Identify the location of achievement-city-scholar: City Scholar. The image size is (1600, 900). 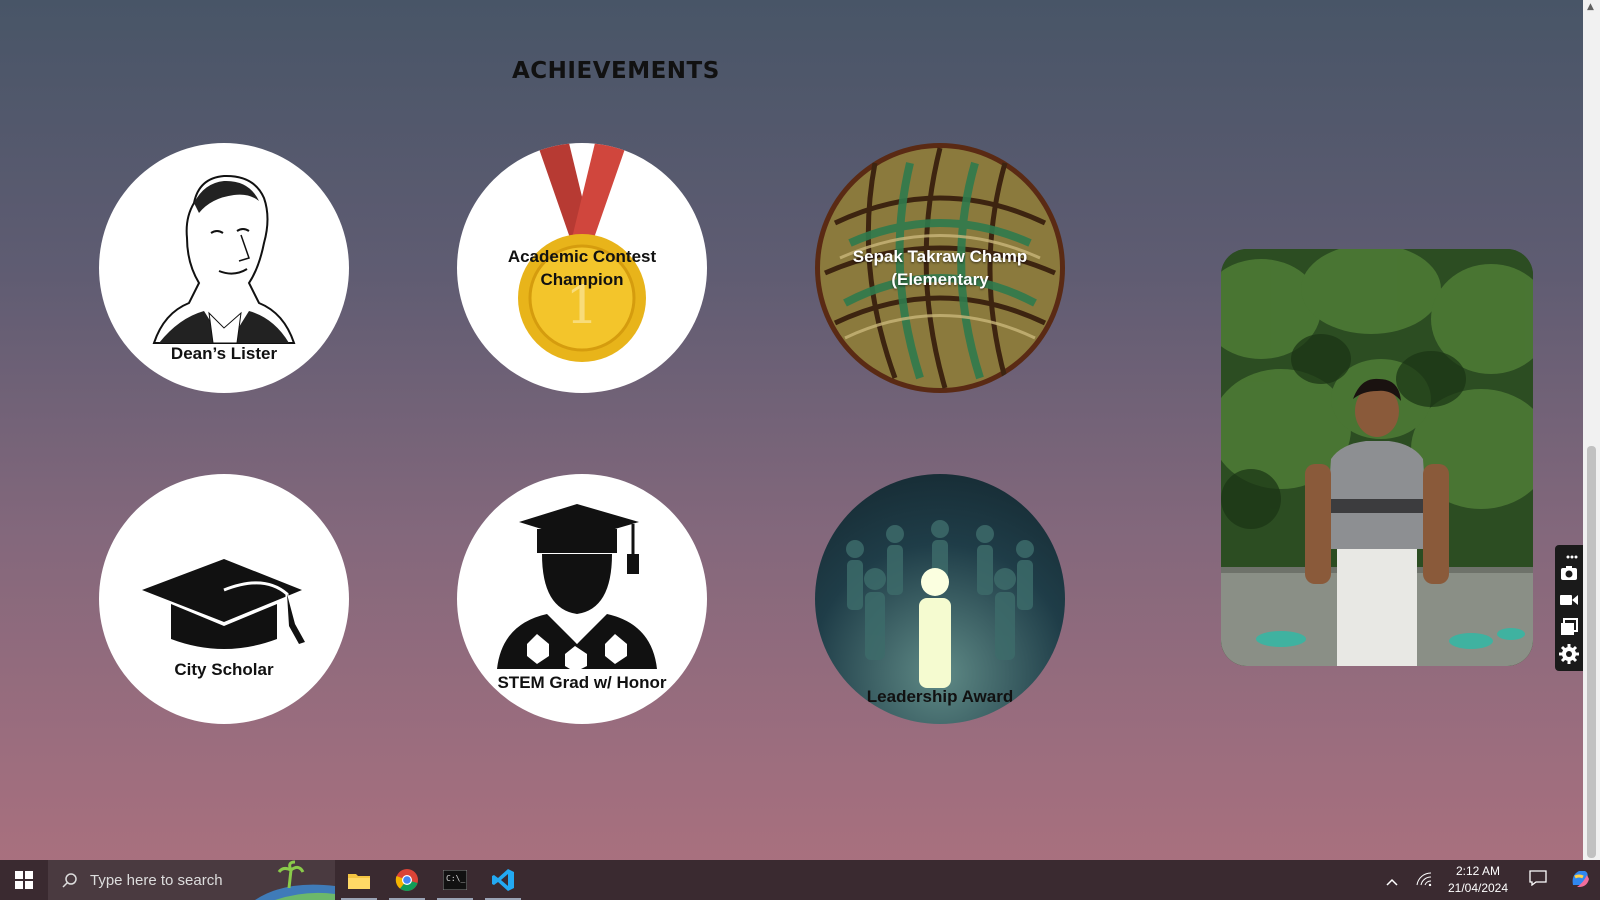
(224, 599).